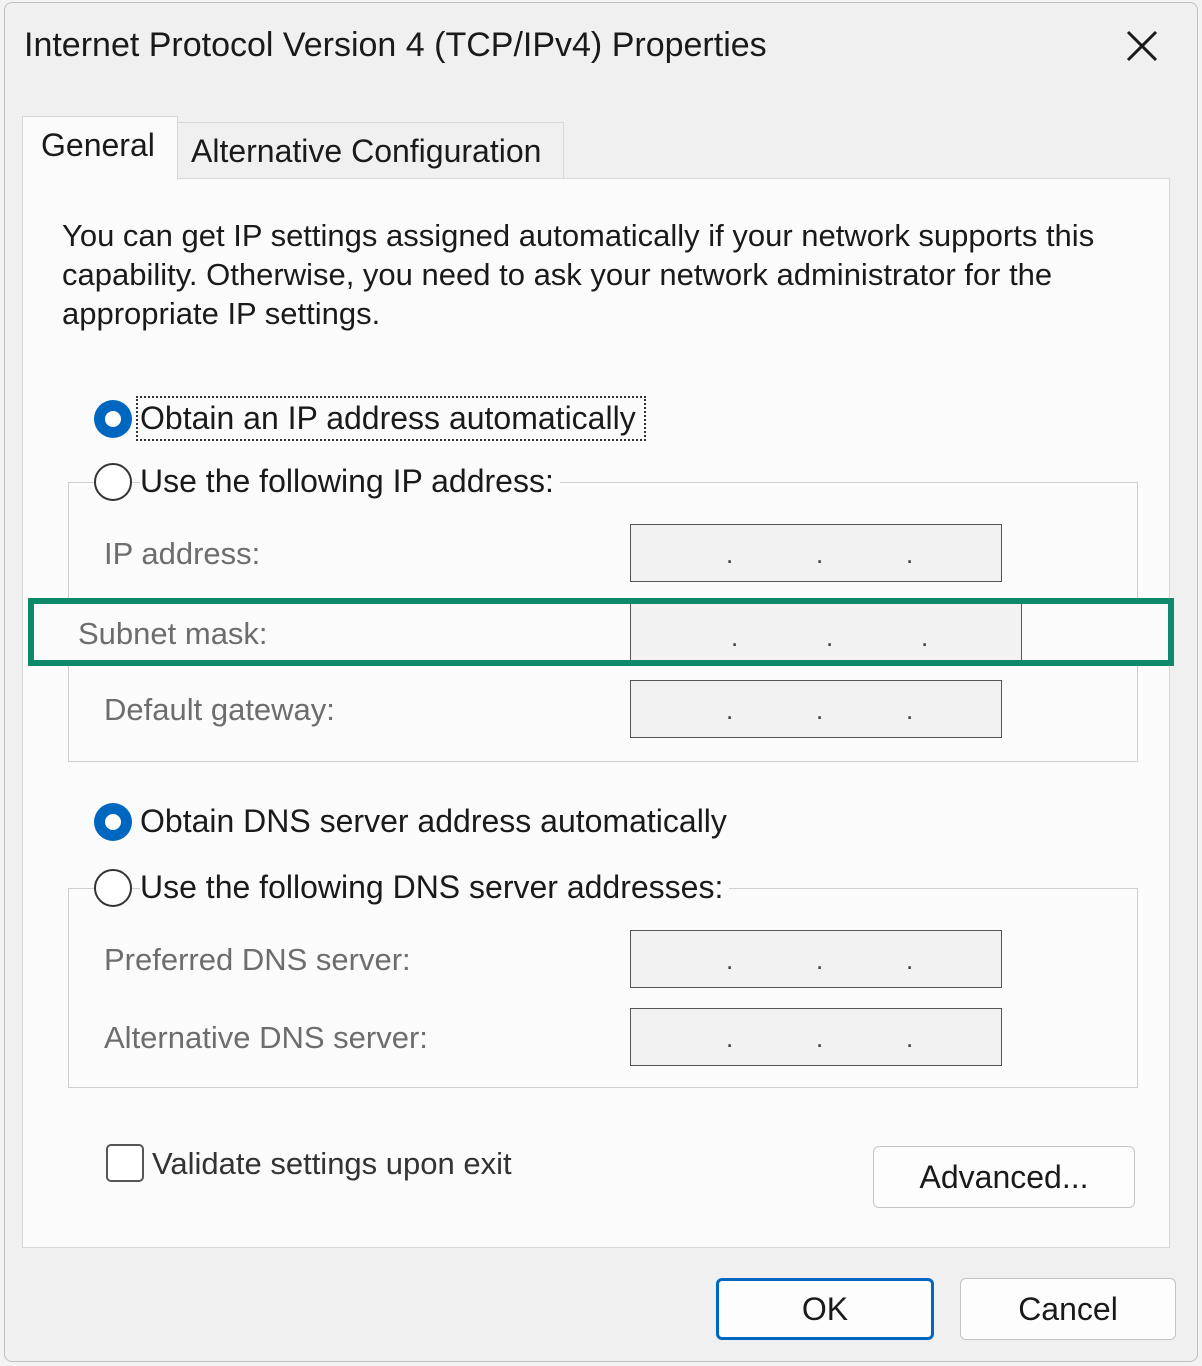 Image resolution: width=1202 pixels, height=1366 pixels. Describe the element at coordinates (825, 1309) in the screenshot. I see `ok-button: OK` at that location.